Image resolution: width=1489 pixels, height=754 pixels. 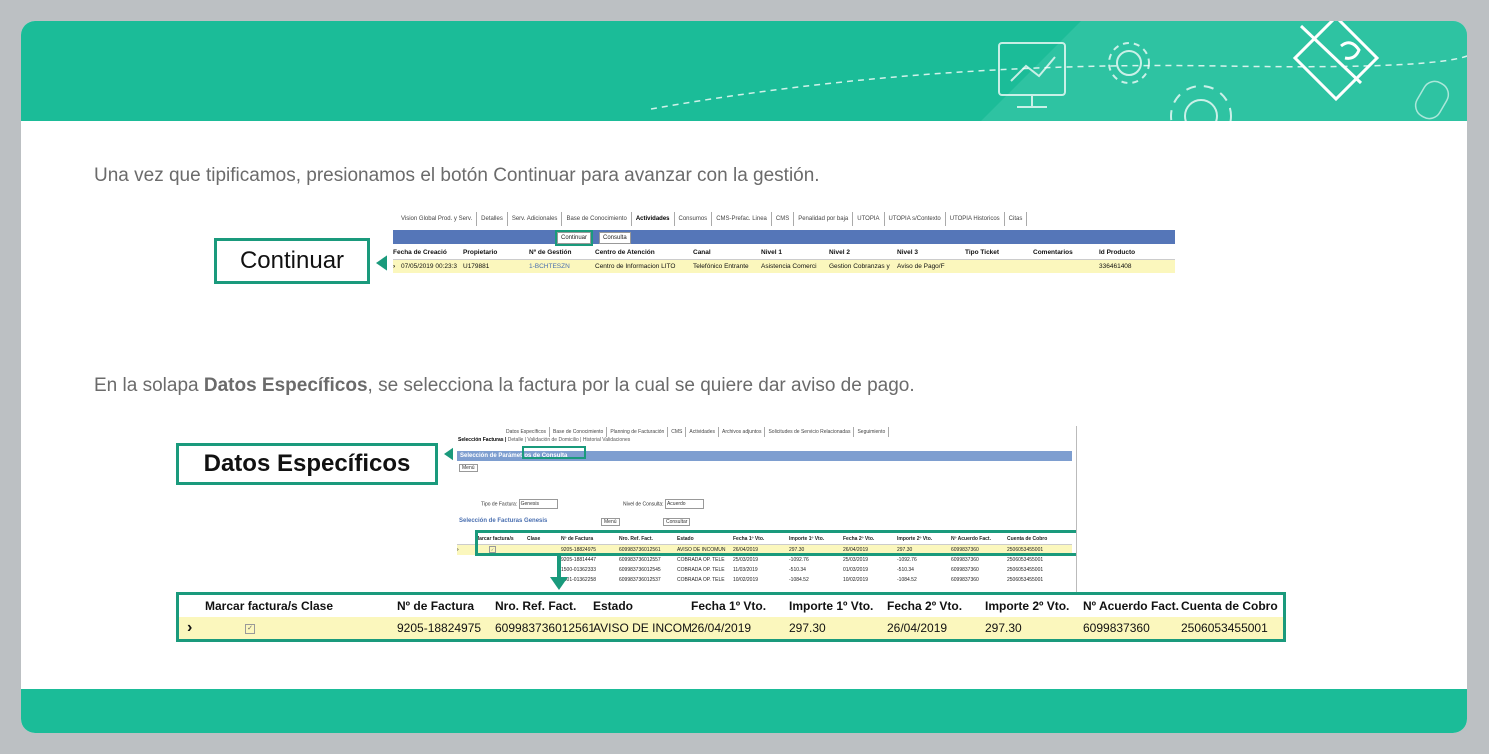 I want to click on row-highlight, so click(x=775, y=543).